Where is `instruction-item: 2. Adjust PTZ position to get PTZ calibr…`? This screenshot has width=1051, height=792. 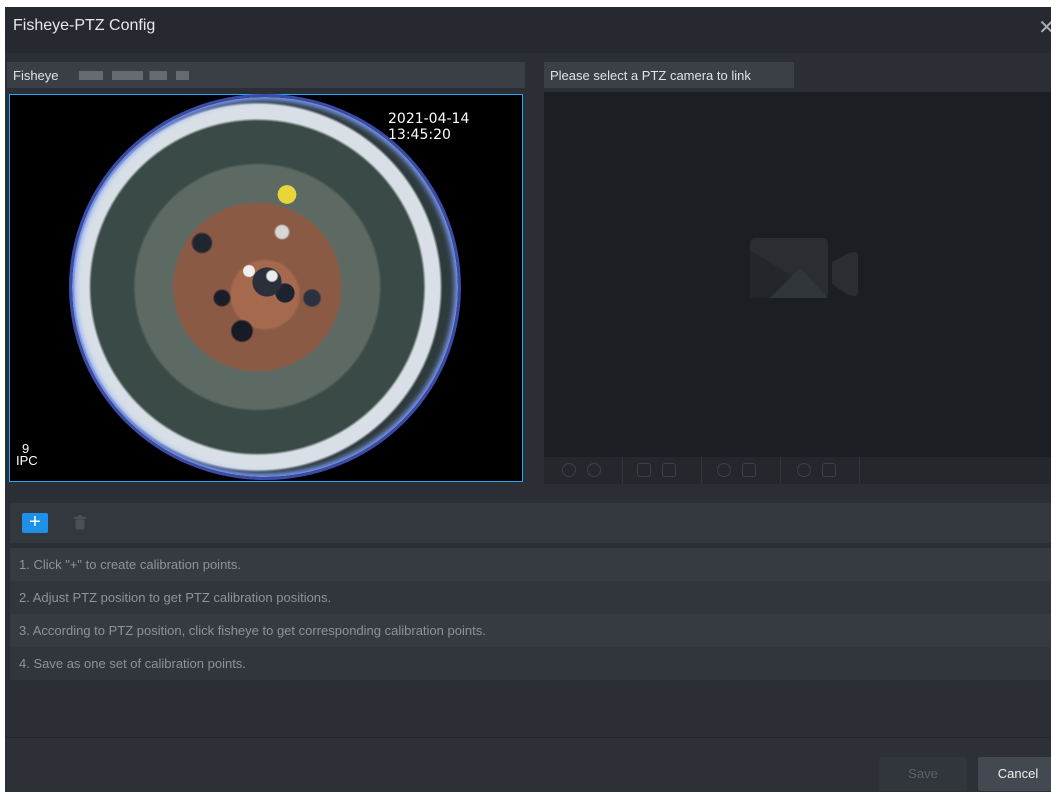
instruction-item: 2. Adjust PTZ position to get PTZ calibr… is located at coordinates (530, 597).